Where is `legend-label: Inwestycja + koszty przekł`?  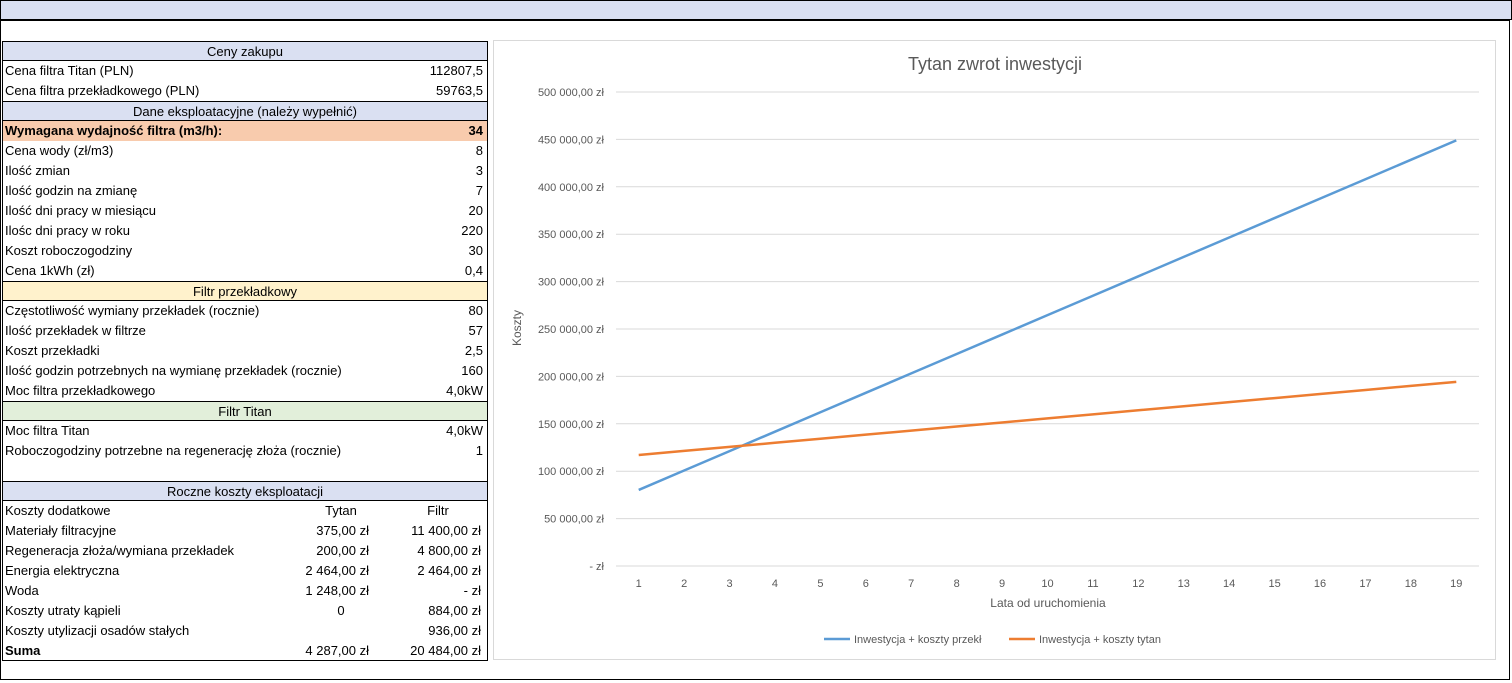 legend-label: Inwestycja + koszty przekł is located at coordinates (918, 640).